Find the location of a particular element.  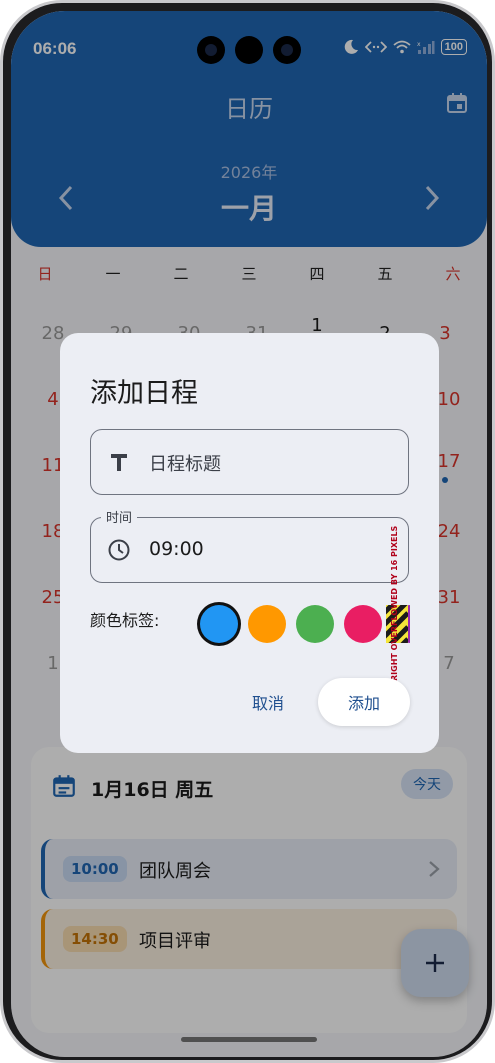

color-label: 颜色标签: is located at coordinates (125, 620).